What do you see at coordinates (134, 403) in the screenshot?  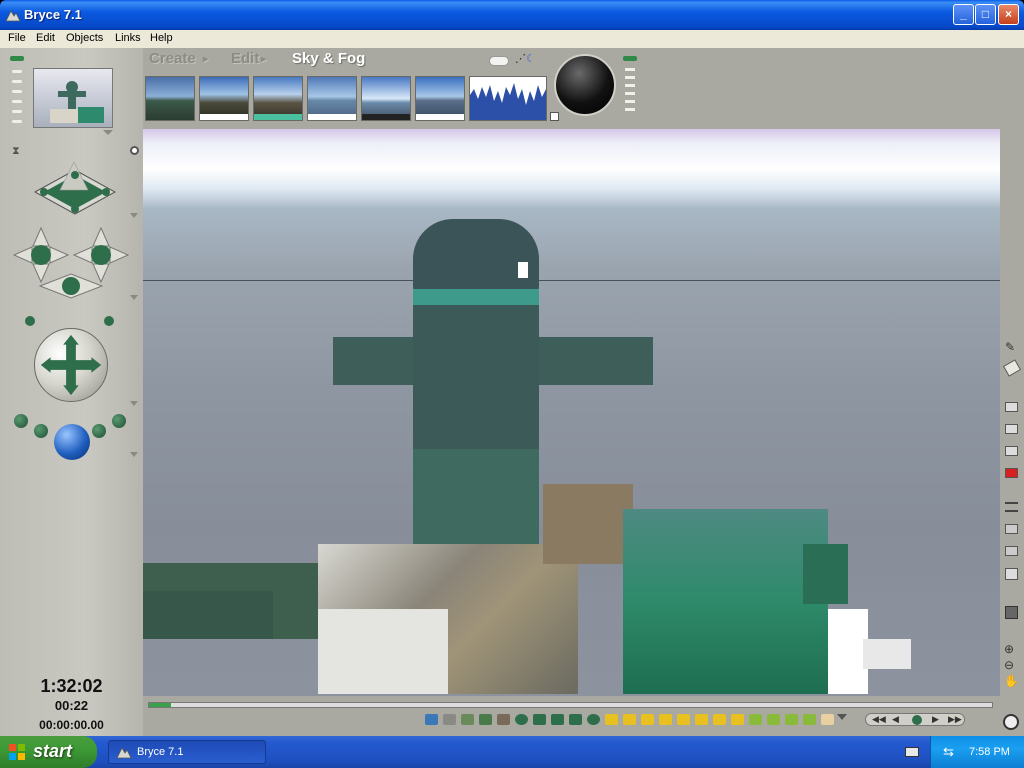 I see `trackball-menu-arrow` at bounding box center [134, 403].